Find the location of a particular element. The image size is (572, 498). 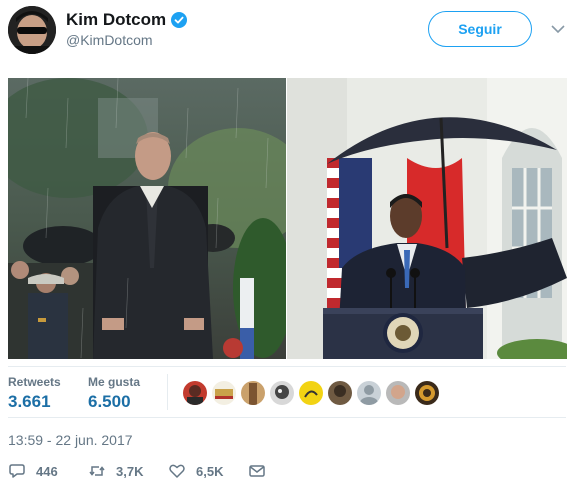

chevron-down-icon is located at coordinates (558, 29).